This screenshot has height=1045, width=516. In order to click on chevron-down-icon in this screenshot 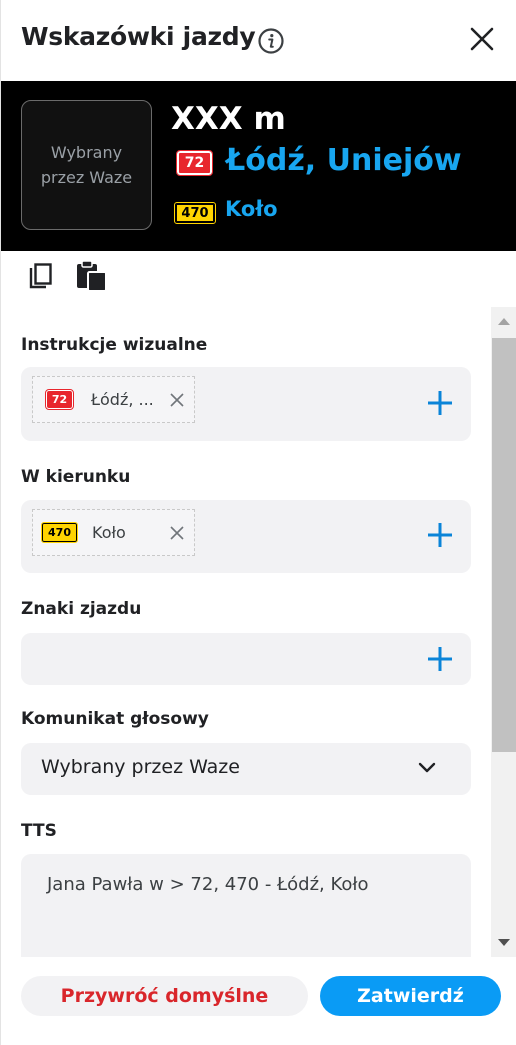, I will do `click(427, 767)`.